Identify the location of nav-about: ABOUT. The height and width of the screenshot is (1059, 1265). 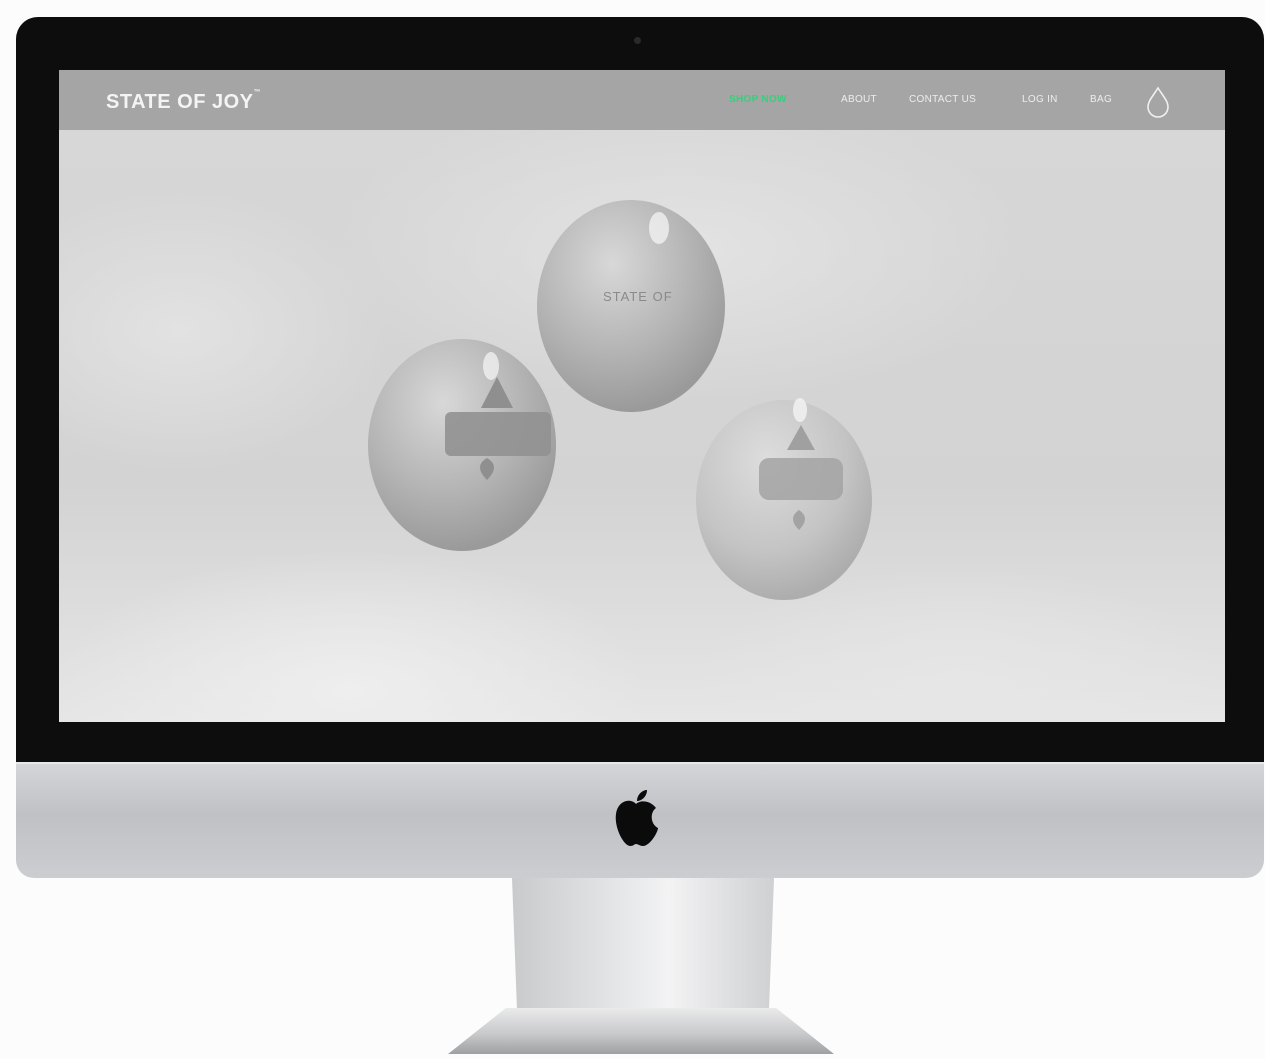
(859, 99).